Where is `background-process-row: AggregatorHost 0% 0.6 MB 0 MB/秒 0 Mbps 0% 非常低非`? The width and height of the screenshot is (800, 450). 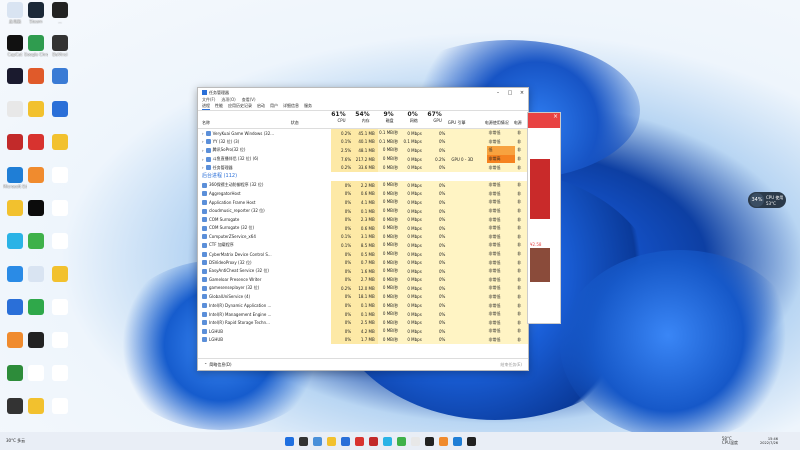
background-process-row: AggregatorHost 0% 0.6 MB 0 MB/秒 0 Mbps 0% 非常低非 is located at coordinates (363, 194).